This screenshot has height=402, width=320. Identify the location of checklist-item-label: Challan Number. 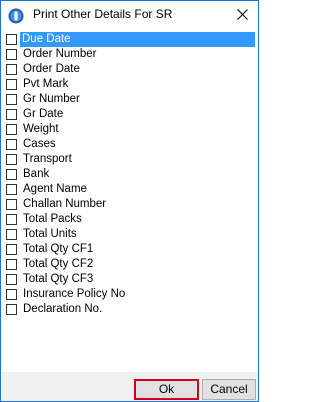
(65, 204).